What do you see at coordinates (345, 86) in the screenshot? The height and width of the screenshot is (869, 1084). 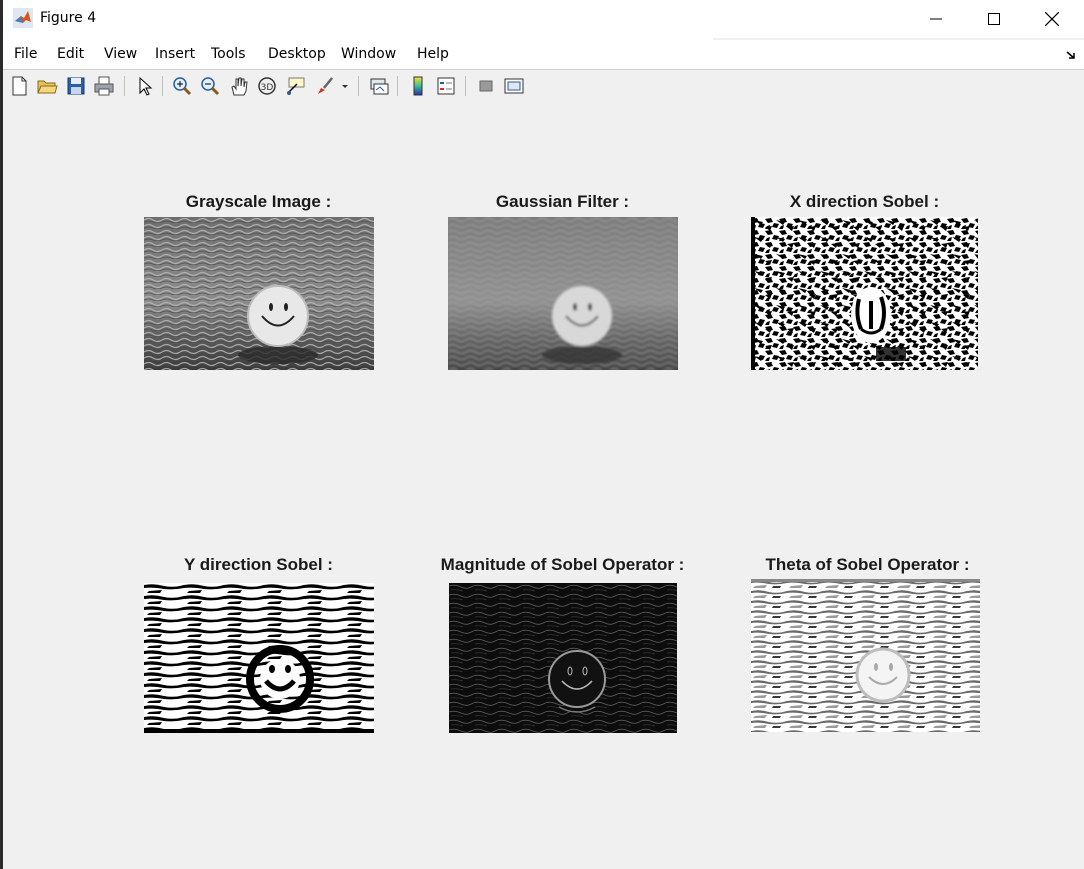 I see `brush-dropdown-icon` at bounding box center [345, 86].